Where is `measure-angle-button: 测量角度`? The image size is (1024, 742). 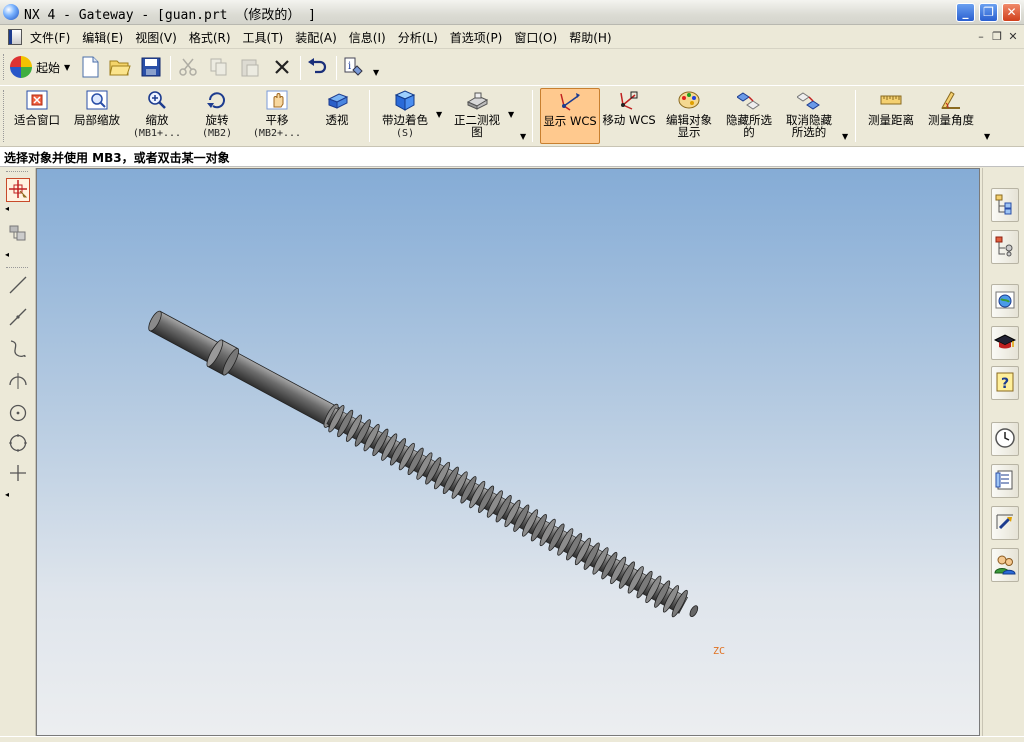
measure-angle-button: 测量角度 is located at coordinates (951, 116).